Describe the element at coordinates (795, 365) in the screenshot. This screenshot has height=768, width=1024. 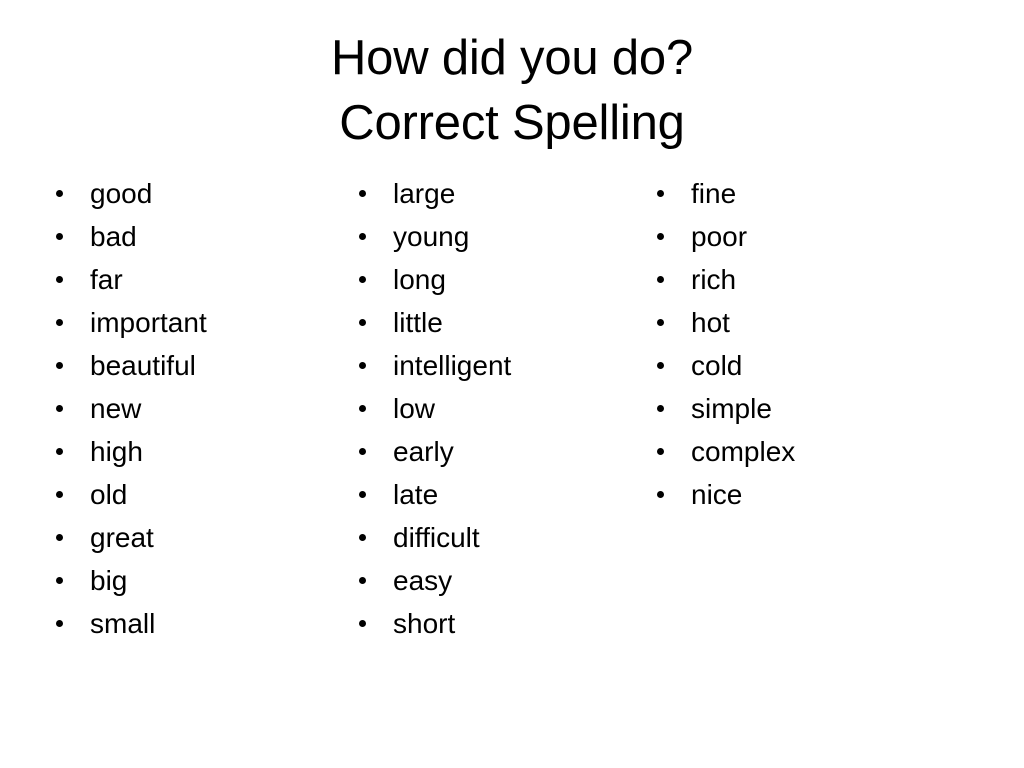
I see `list-item: cold` at that location.